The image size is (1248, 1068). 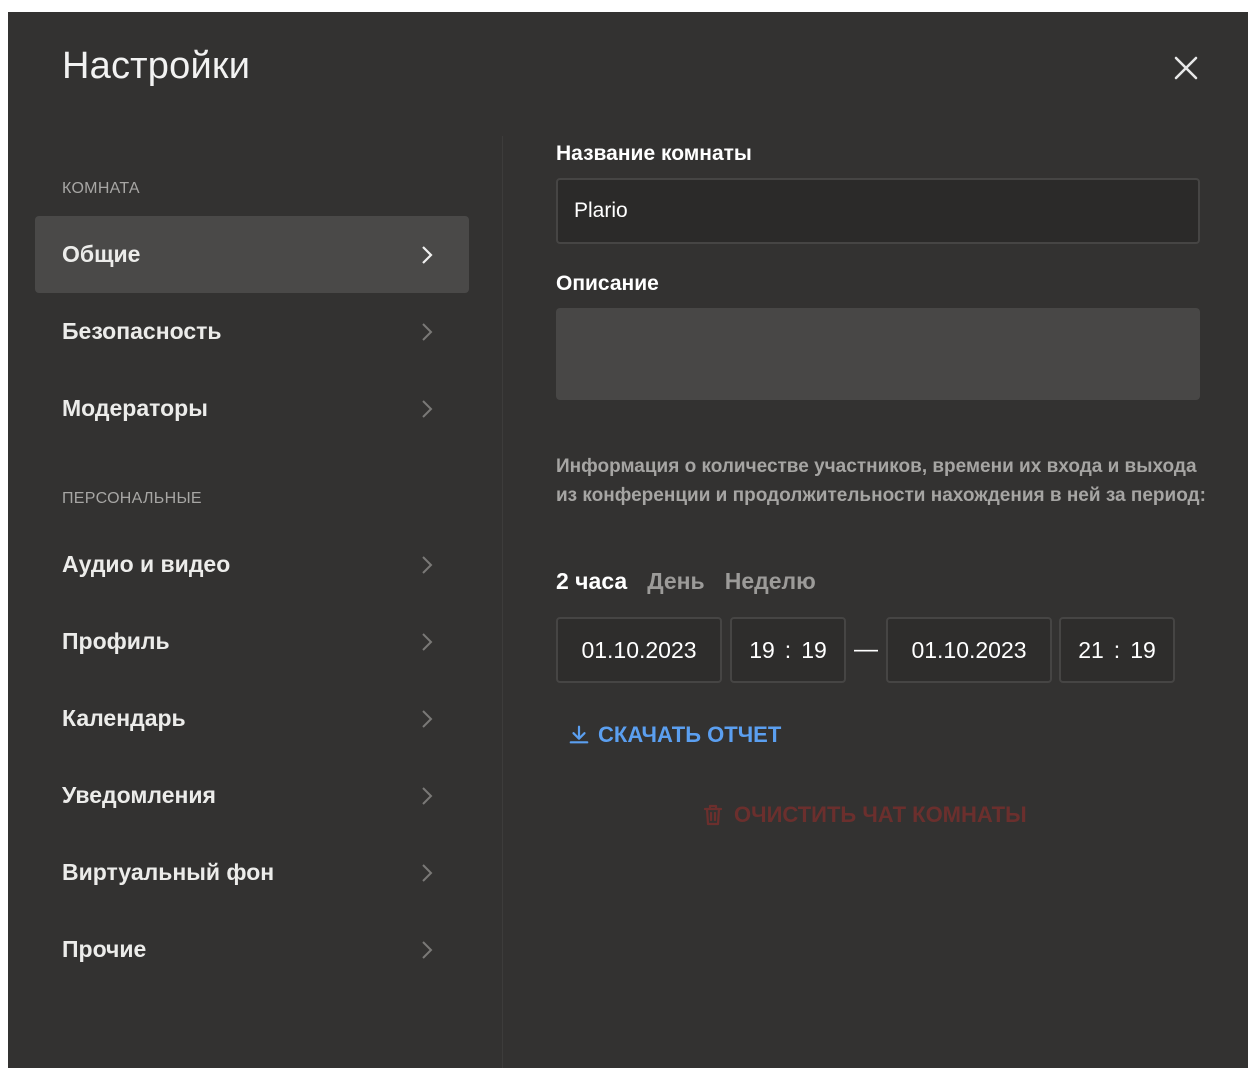 I want to click on sidebar-item-label: Безопасность, so click(x=142, y=331).